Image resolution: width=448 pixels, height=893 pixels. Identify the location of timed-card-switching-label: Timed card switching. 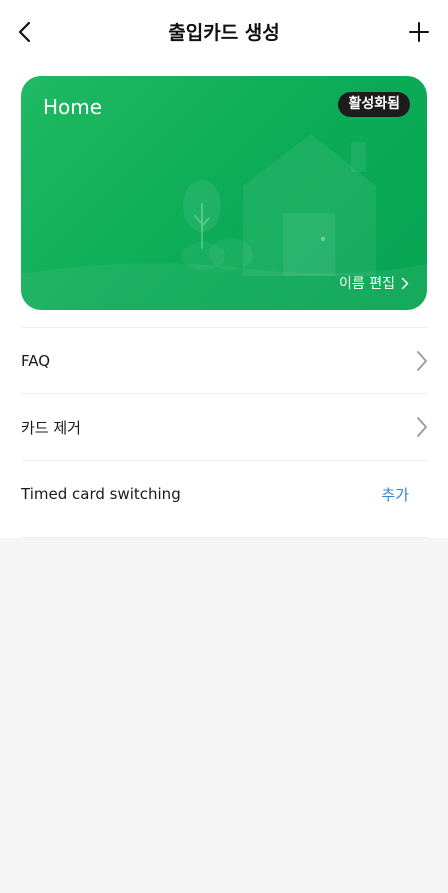
(101, 494).